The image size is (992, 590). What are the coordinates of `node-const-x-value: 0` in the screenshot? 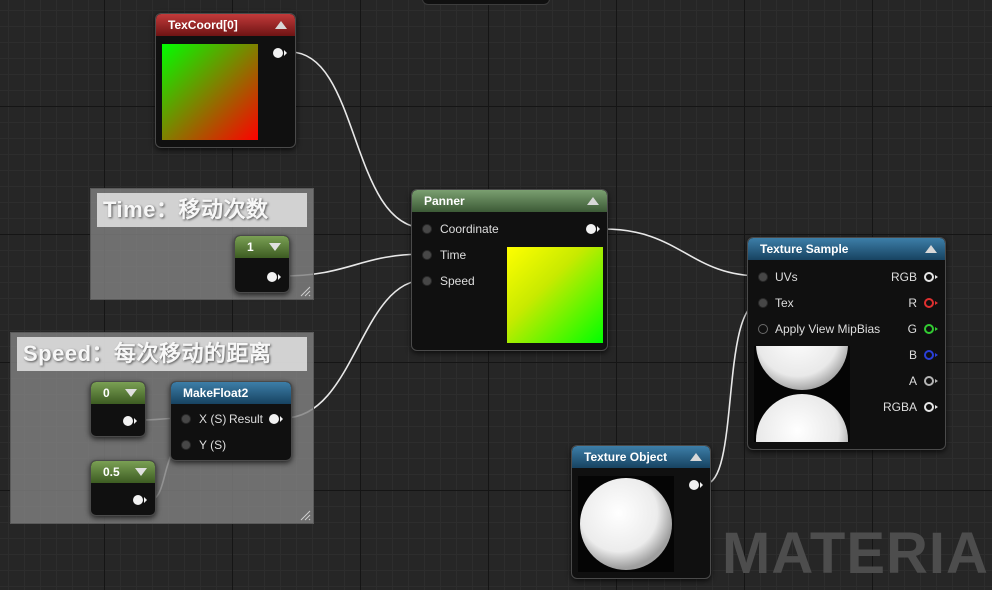 It's located at (106, 393).